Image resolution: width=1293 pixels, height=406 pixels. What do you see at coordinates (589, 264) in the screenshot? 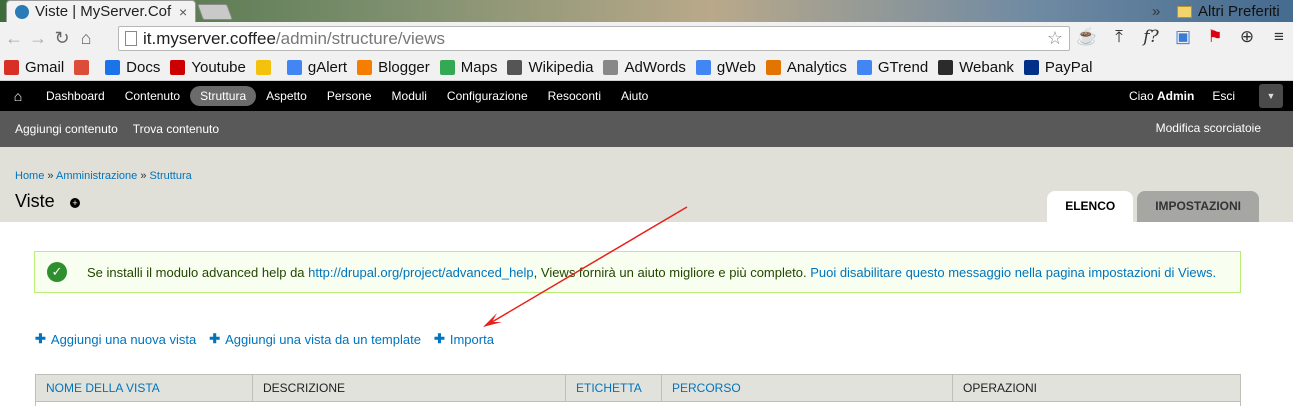
I see `annotation-arrow-line` at bounding box center [589, 264].